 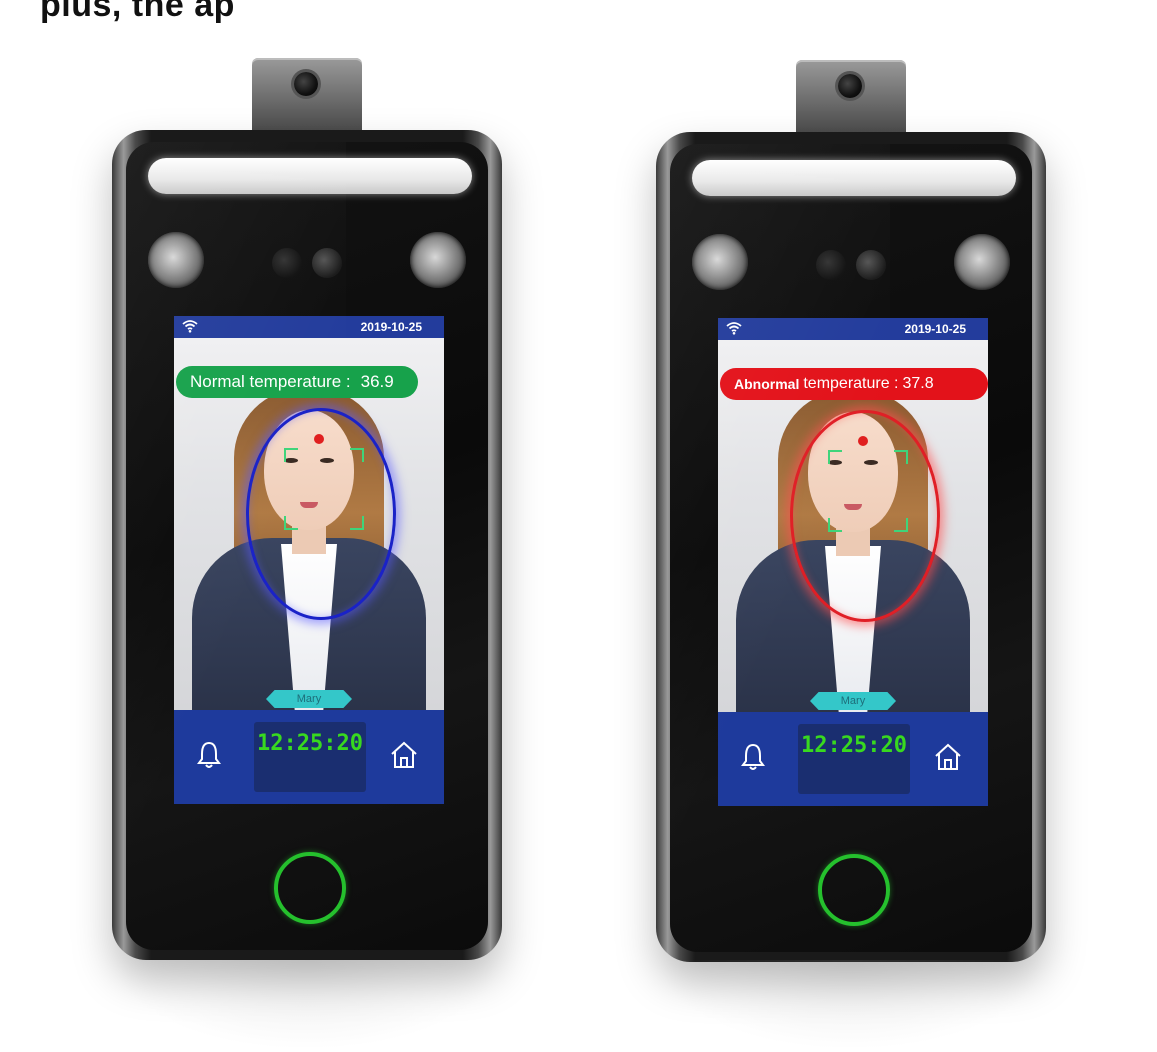 What do you see at coordinates (918, 383) in the screenshot?
I see `temperature-value: 37.8` at bounding box center [918, 383].